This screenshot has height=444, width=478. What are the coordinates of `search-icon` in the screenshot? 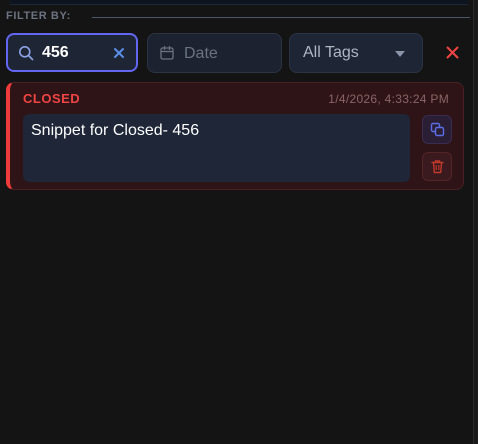 It's located at (26, 53).